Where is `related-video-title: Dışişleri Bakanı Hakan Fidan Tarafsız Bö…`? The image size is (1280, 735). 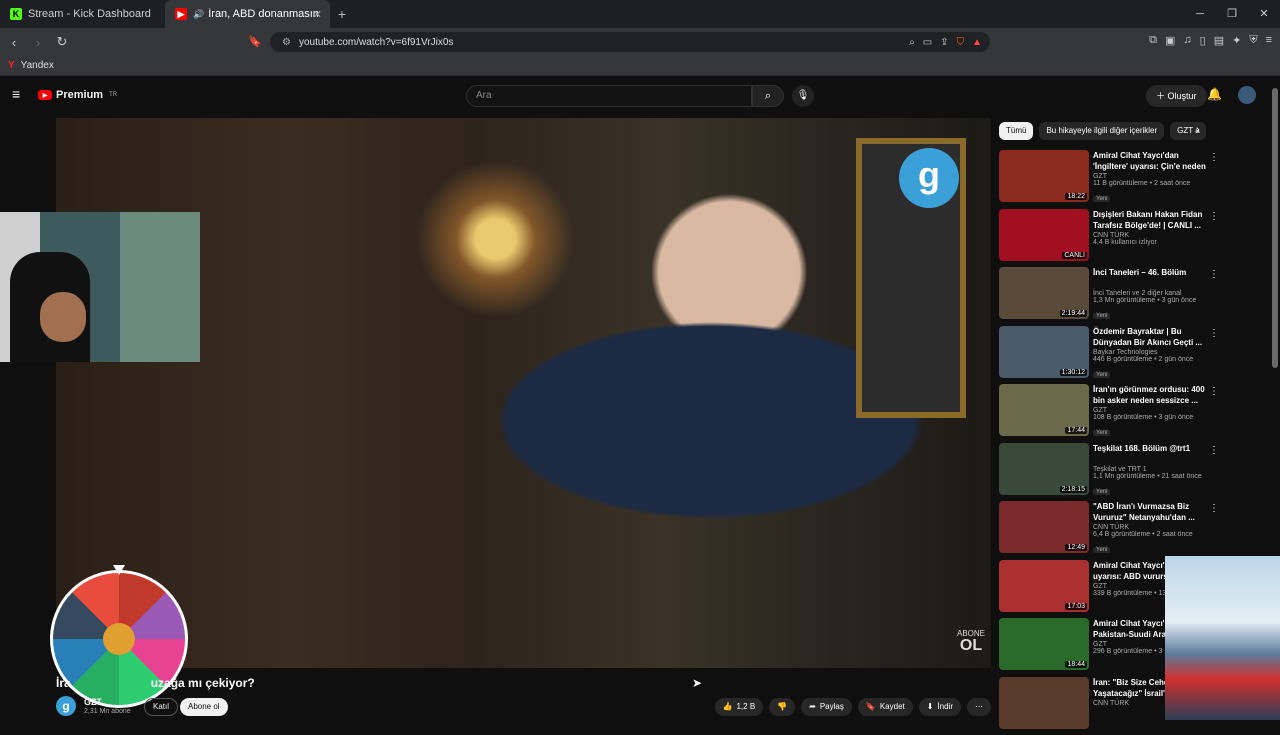
related-video-title: Dışişleri Bakanı Hakan Fidan Tarafsız Bö… is located at coordinates (1151, 220).